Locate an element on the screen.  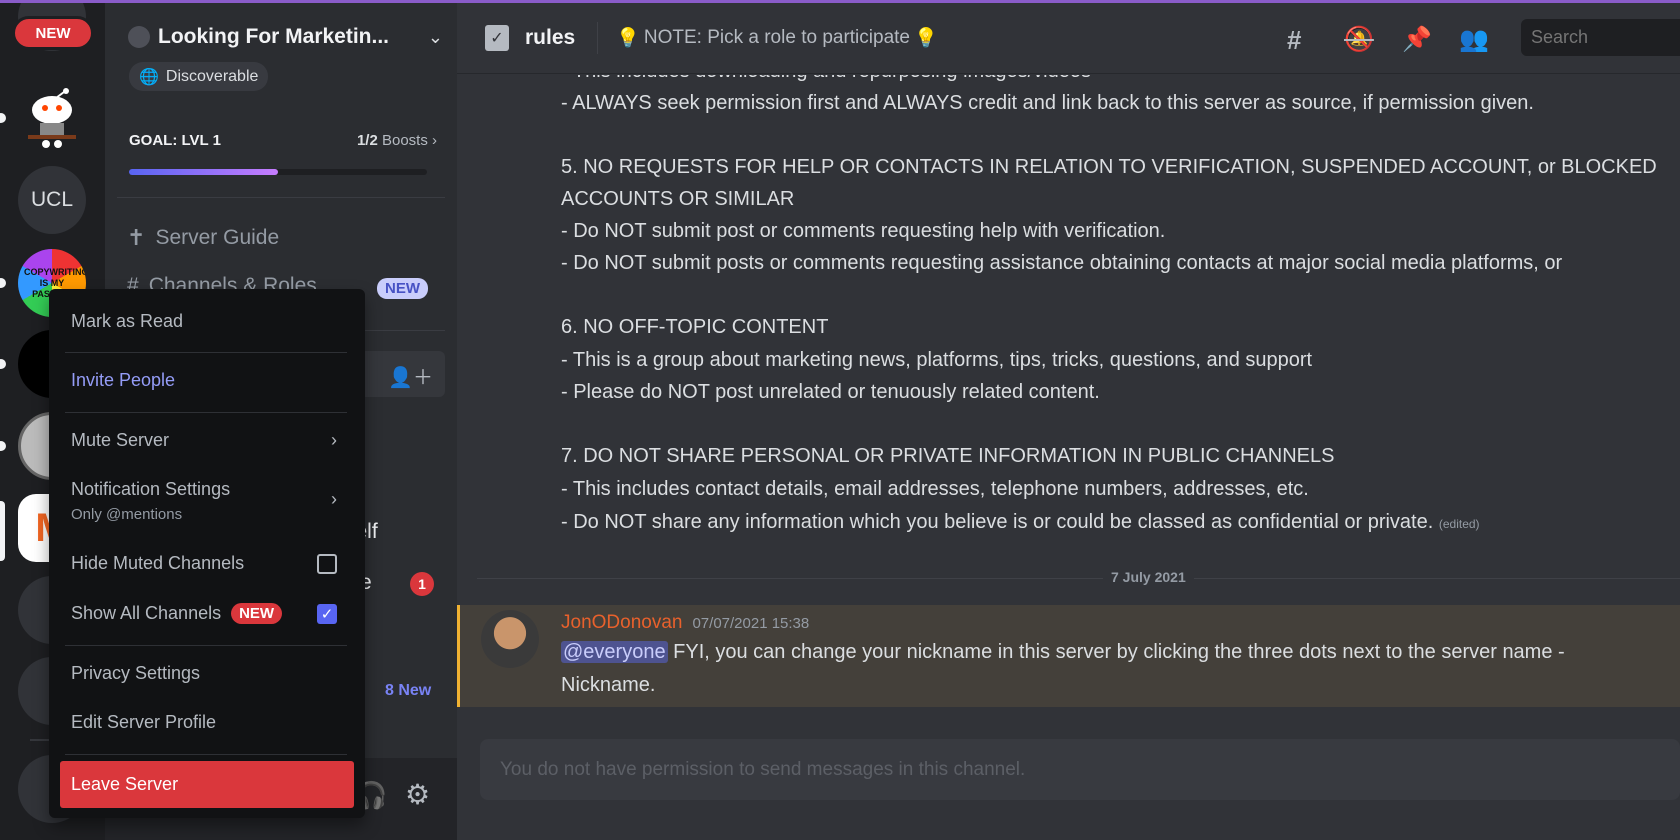
message-timestamp: 07/07/2021 15:38 is located at coordinates (751, 623).